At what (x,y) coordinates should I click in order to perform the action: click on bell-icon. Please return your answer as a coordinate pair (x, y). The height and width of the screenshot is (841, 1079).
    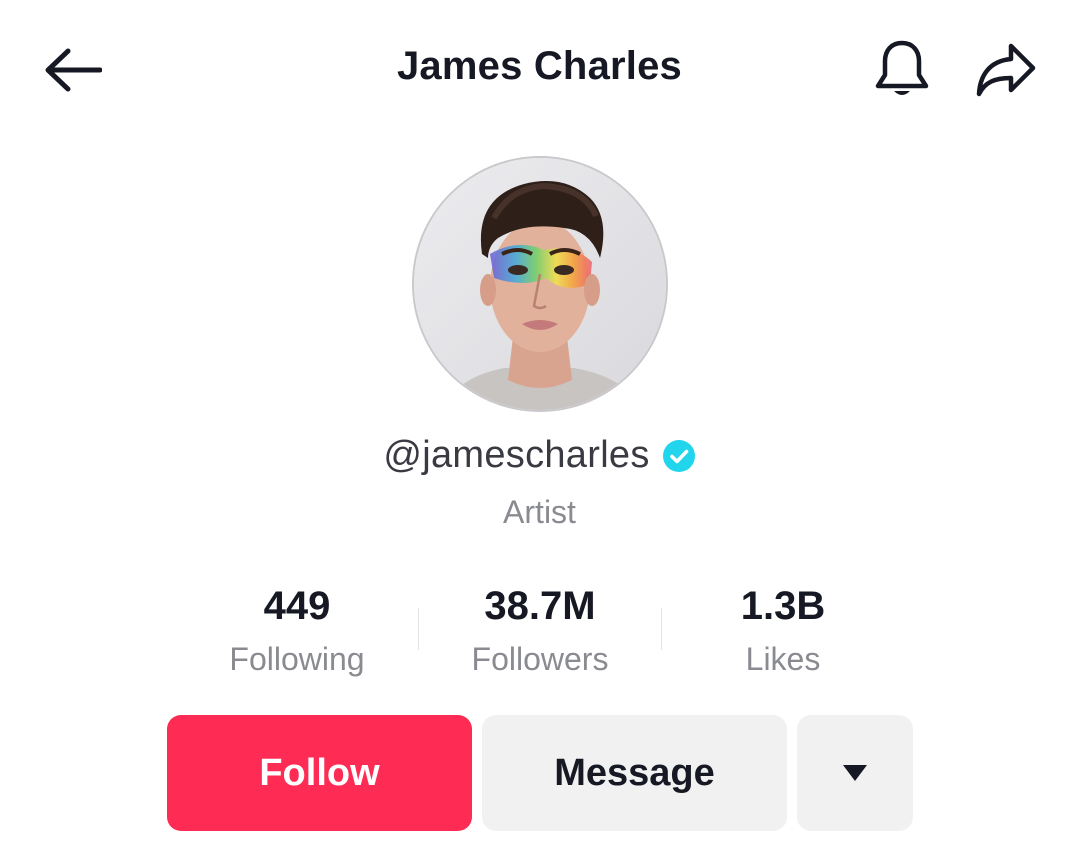
    Looking at the image, I should click on (902, 67).